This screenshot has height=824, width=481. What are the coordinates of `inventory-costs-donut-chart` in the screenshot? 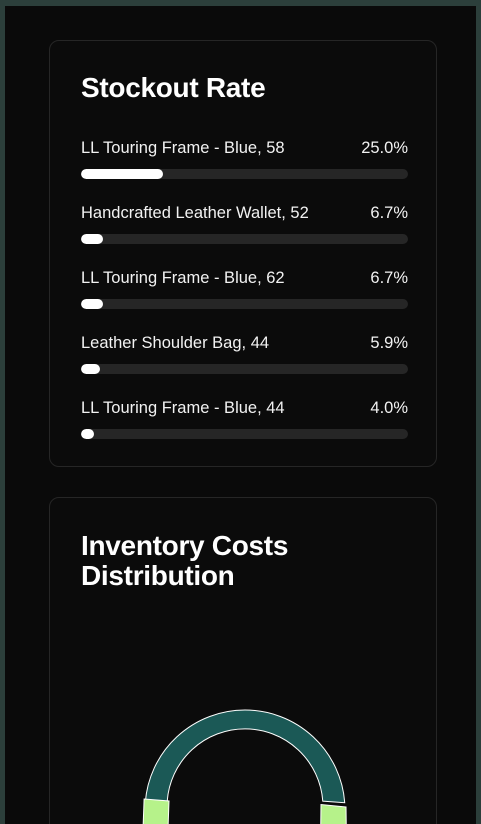 It's located at (244, 766).